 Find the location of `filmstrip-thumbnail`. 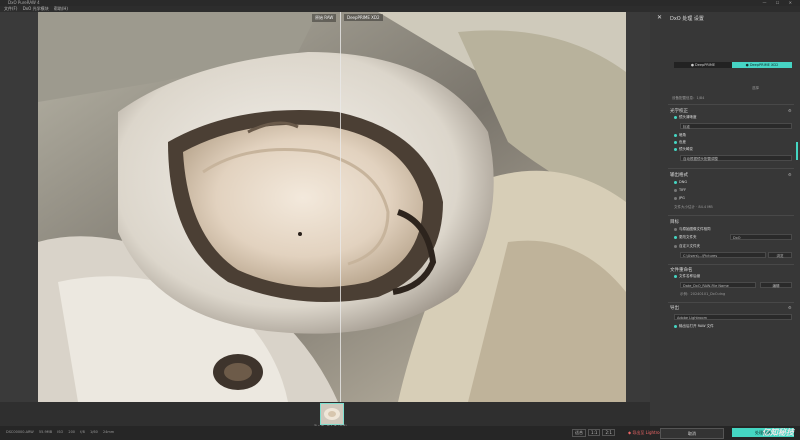

filmstrip-thumbnail is located at coordinates (332, 414).